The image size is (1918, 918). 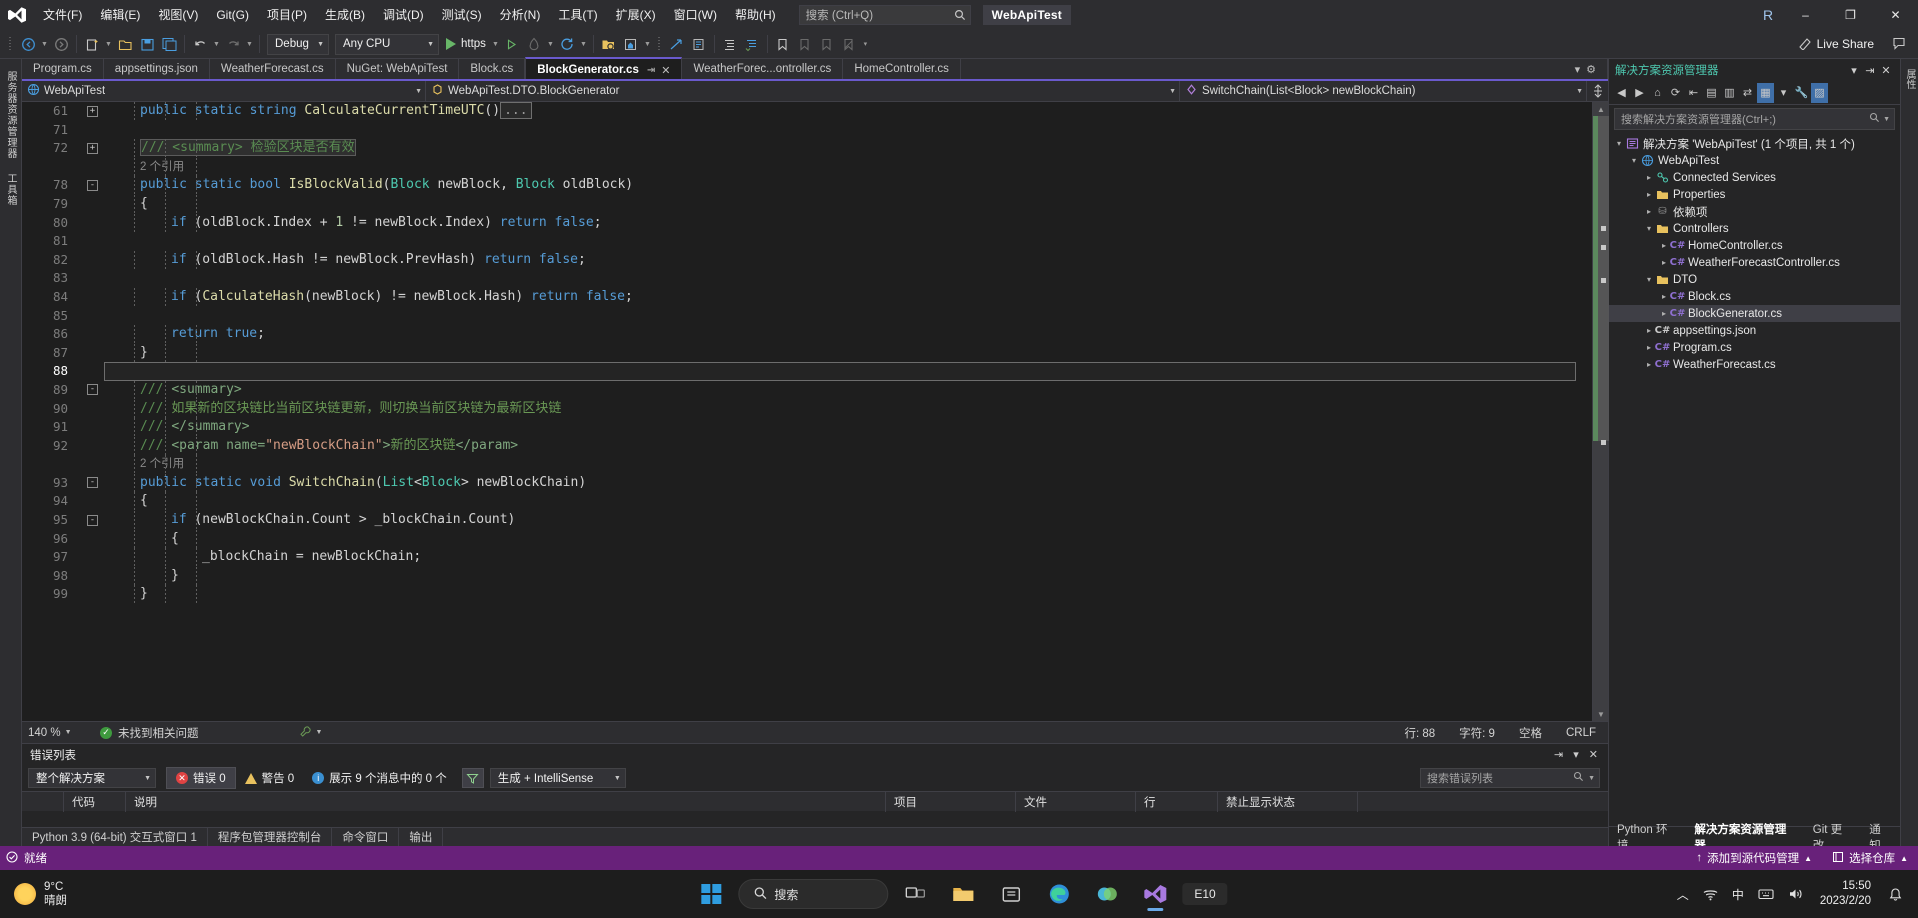 What do you see at coordinates (557, 778) in the screenshot?
I see `build-intellisense-combo: 生成 + IntelliSense ▼` at bounding box center [557, 778].